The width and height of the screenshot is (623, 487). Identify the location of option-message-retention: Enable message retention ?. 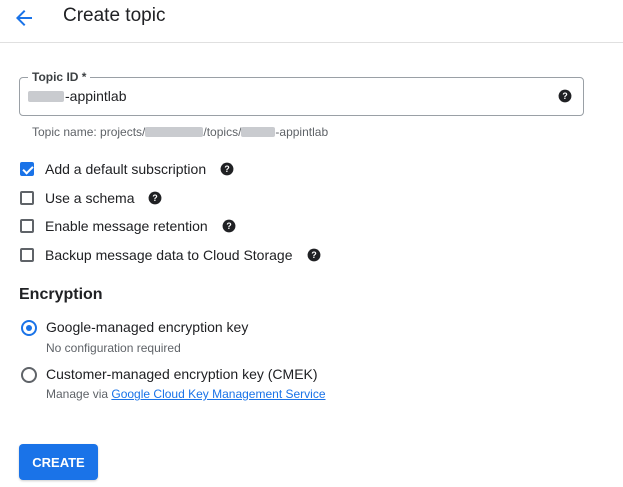
(128, 226).